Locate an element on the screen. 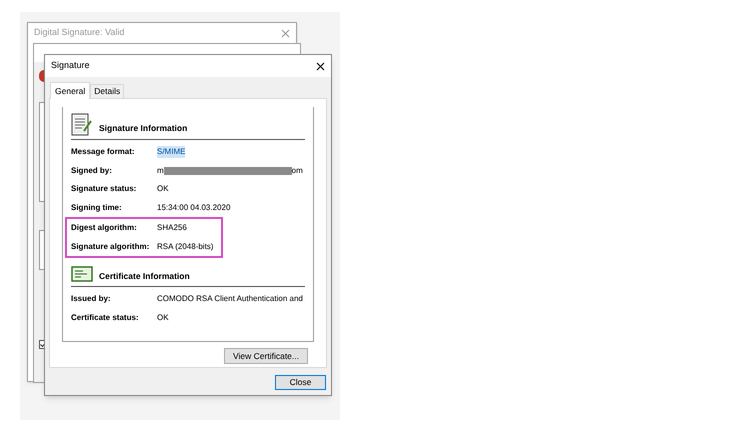  close-button: Close is located at coordinates (300, 382).